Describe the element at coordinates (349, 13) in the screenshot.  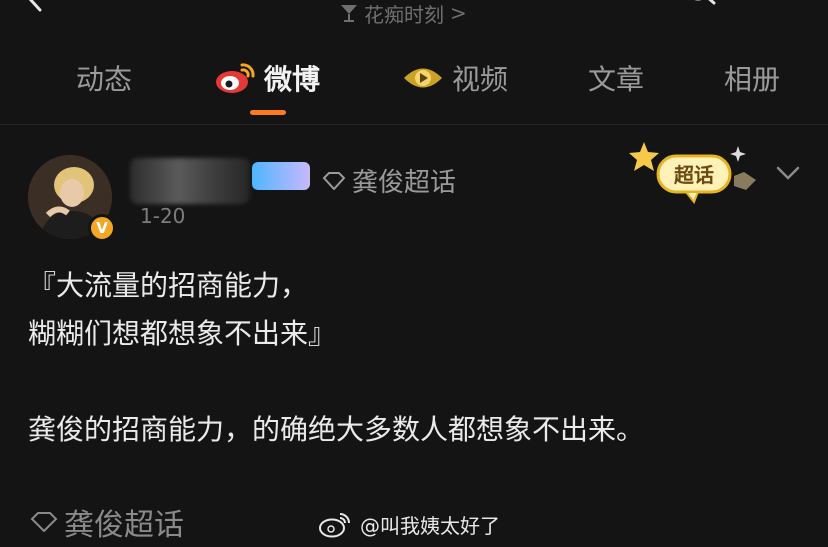
I see `cocktail-icon` at that location.